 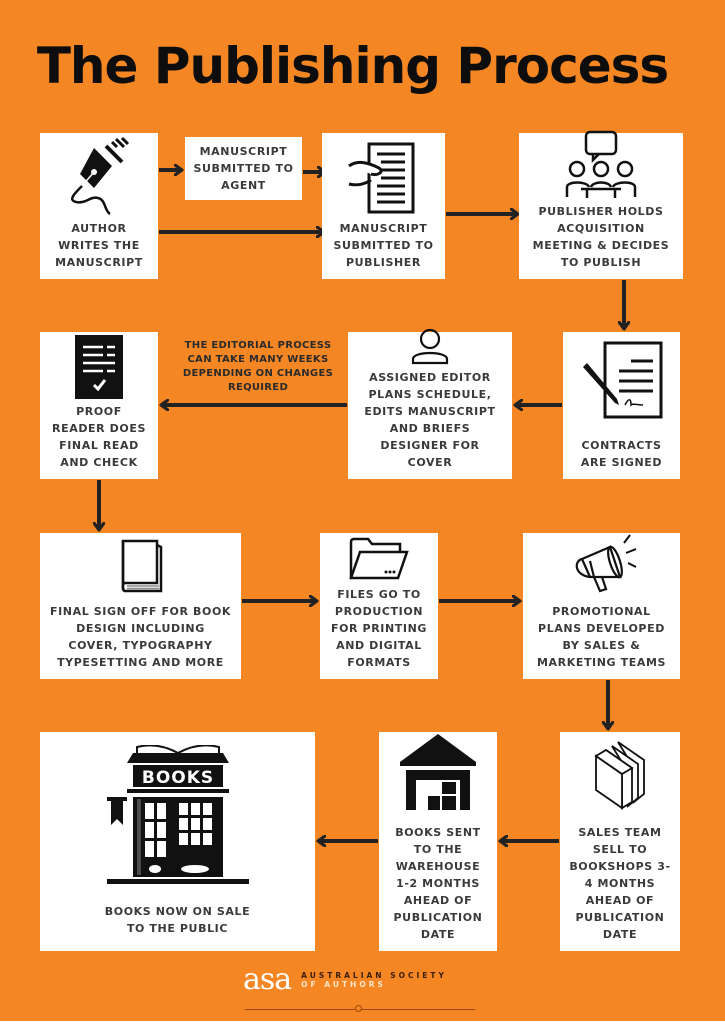 What do you see at coordinates (374, 975) in the screenshot?
I see `org-name-line1: AUSTRALIAN SOCIETY` at bounding box center [374, 975].